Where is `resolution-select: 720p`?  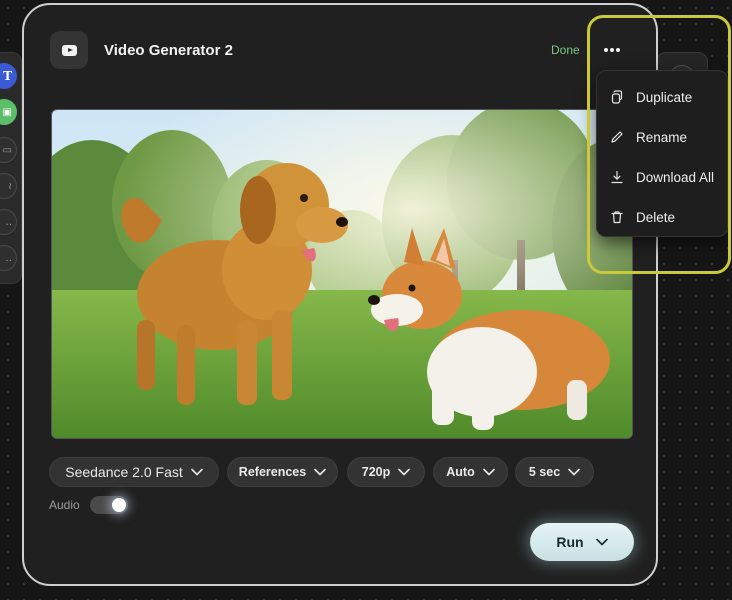 resolution-select: 720p is located at coordinates (386, 472).